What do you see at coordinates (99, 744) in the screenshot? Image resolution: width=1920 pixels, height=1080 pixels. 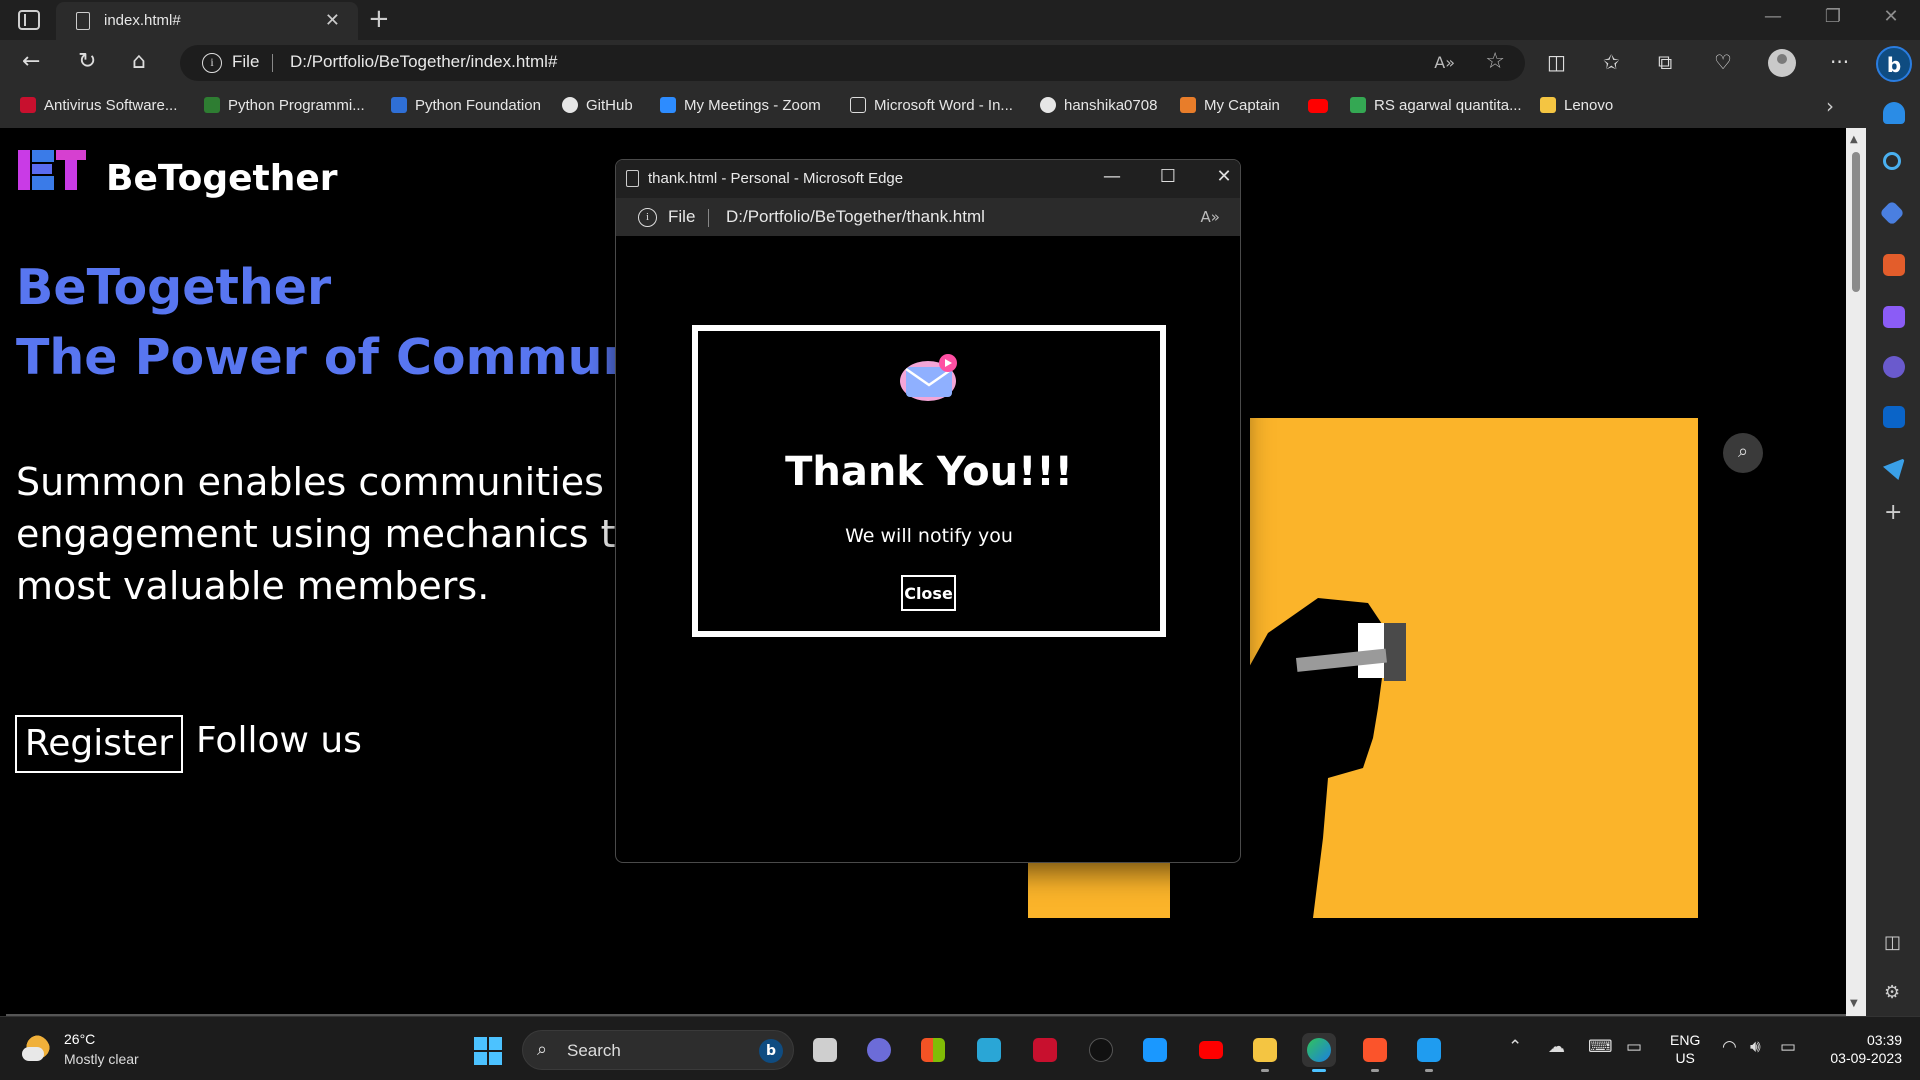 I see `register-button: Register` at bounding box center [99, 744].